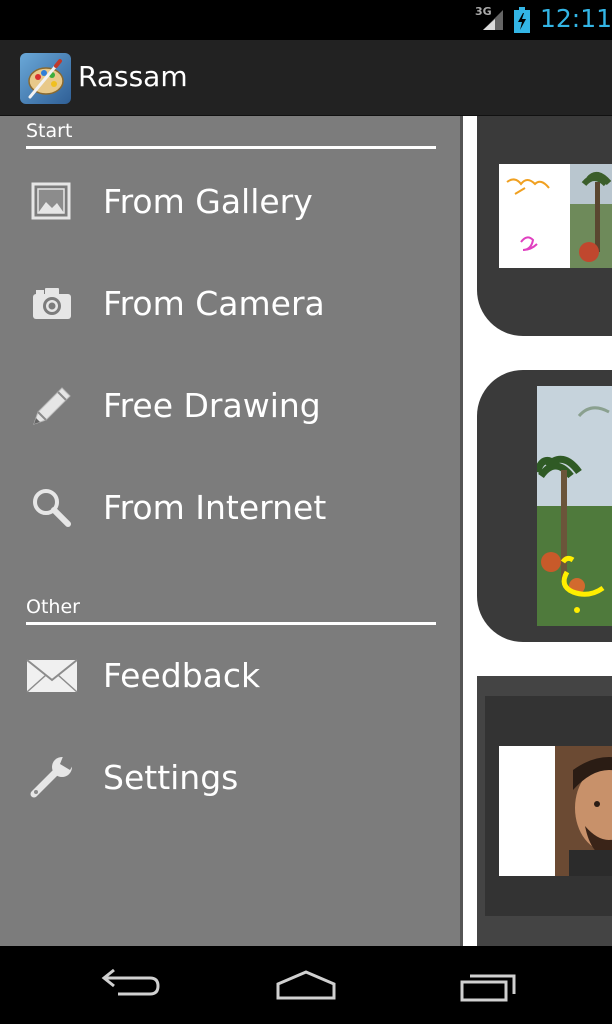 The width and height of the screenshot is (612, 1024). Describe the element at coordinates (214, 303) in the screenshot. I see `menu-item-label: From Camera` at that location.